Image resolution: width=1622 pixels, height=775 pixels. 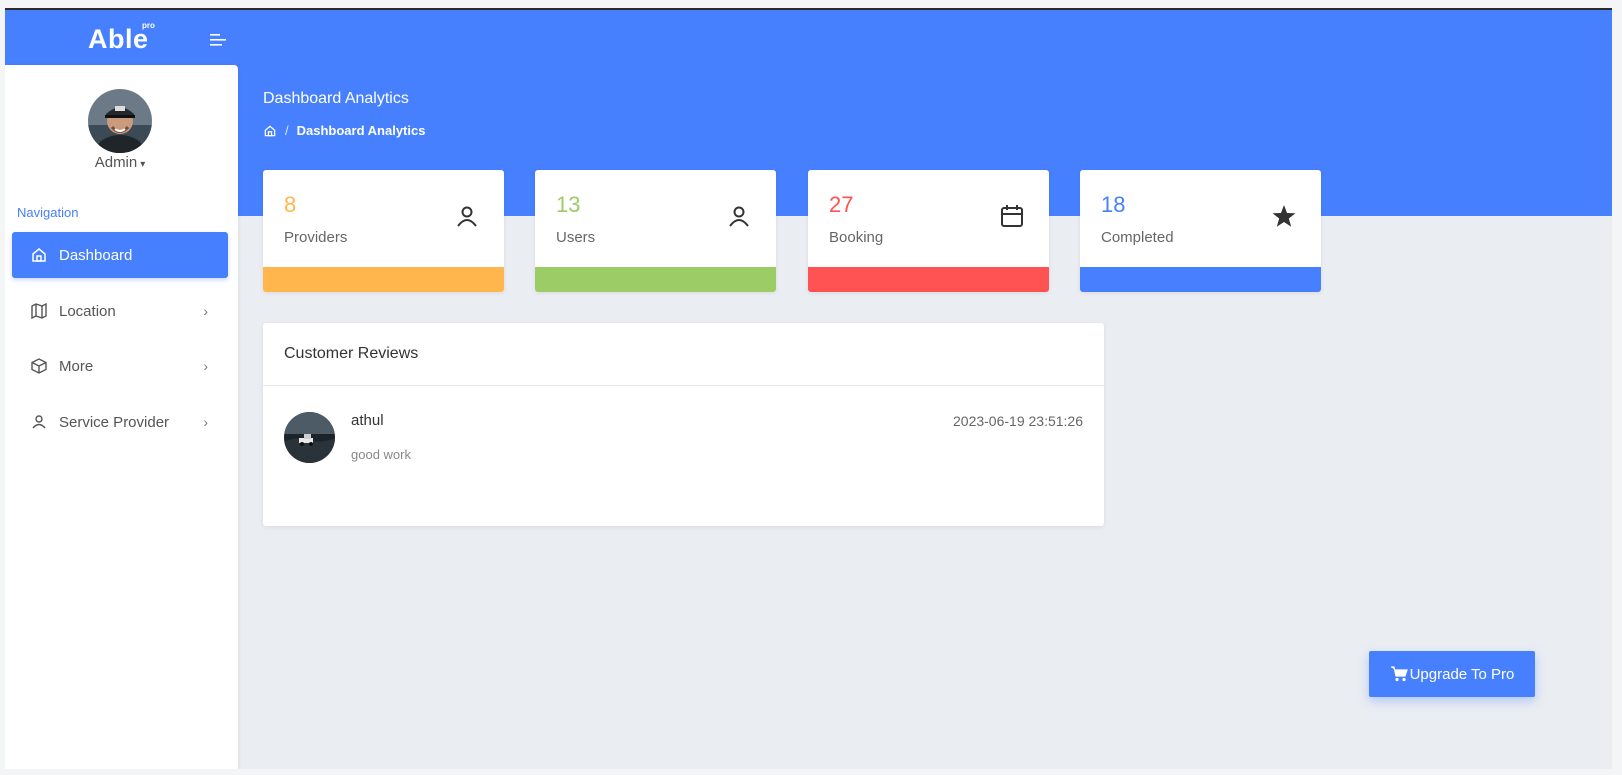 What do you see at coordinates (336, 98) in the screenshot?
I see `page-title: Dashboard Analytics` at bounding box center [336, 98].